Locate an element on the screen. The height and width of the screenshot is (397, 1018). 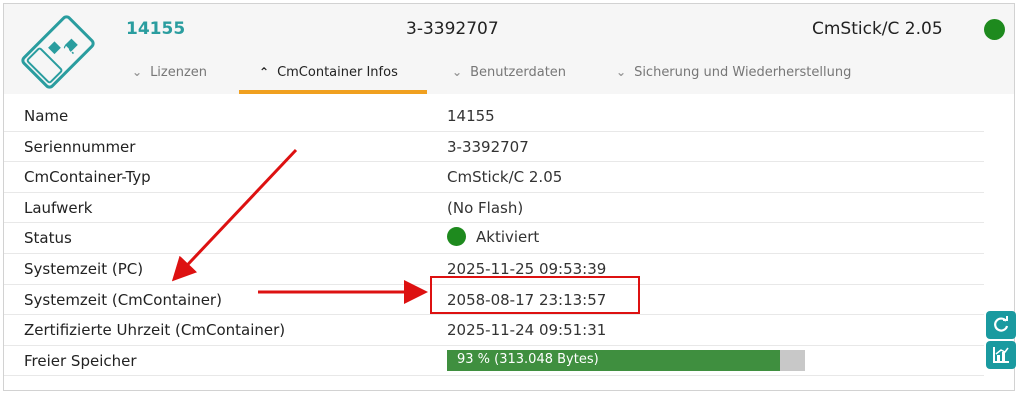
info-row-drive: Laufwerk (No Flash) is located at coordinates (494, 208).